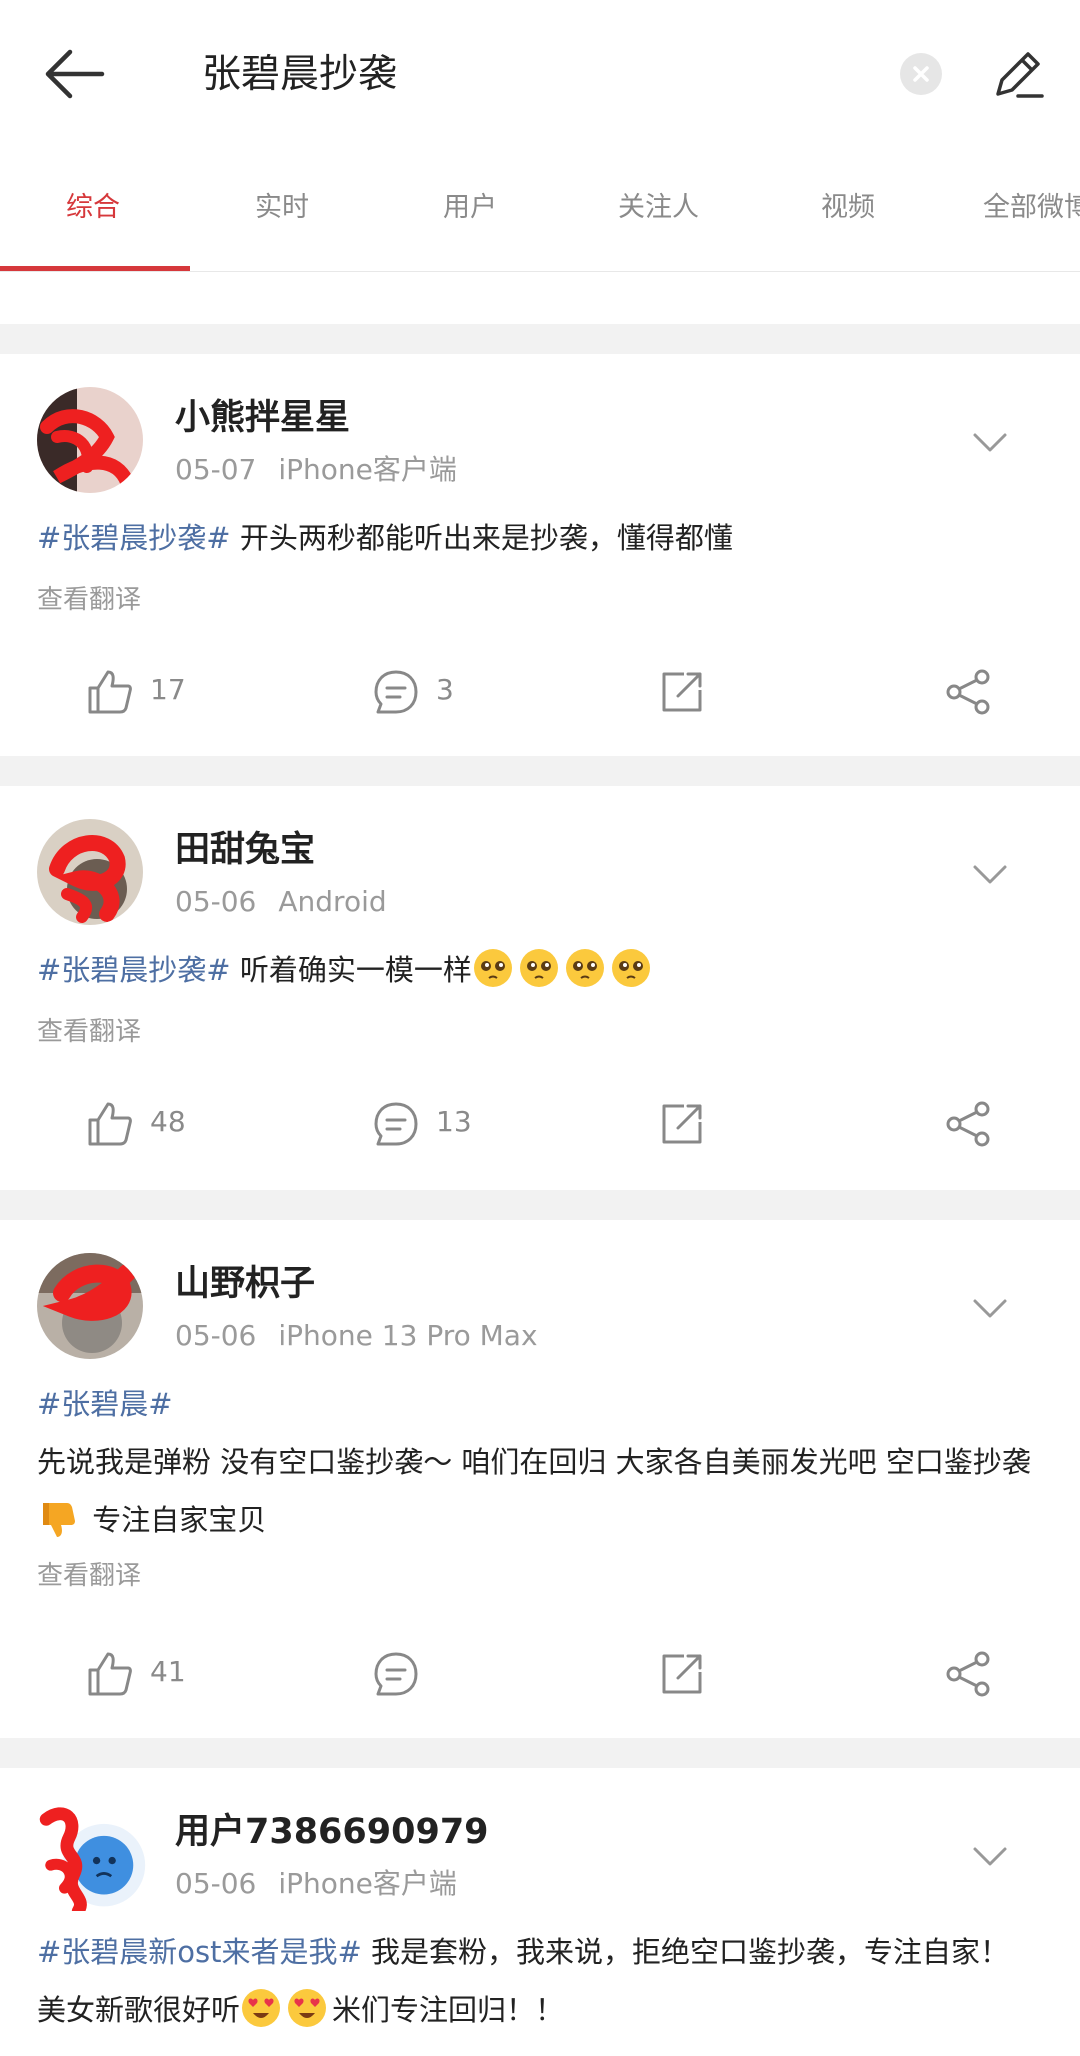  Describe the element at coordinates (332, 1832) in the screenshot. I see `username: 用户7386690979` at that location.